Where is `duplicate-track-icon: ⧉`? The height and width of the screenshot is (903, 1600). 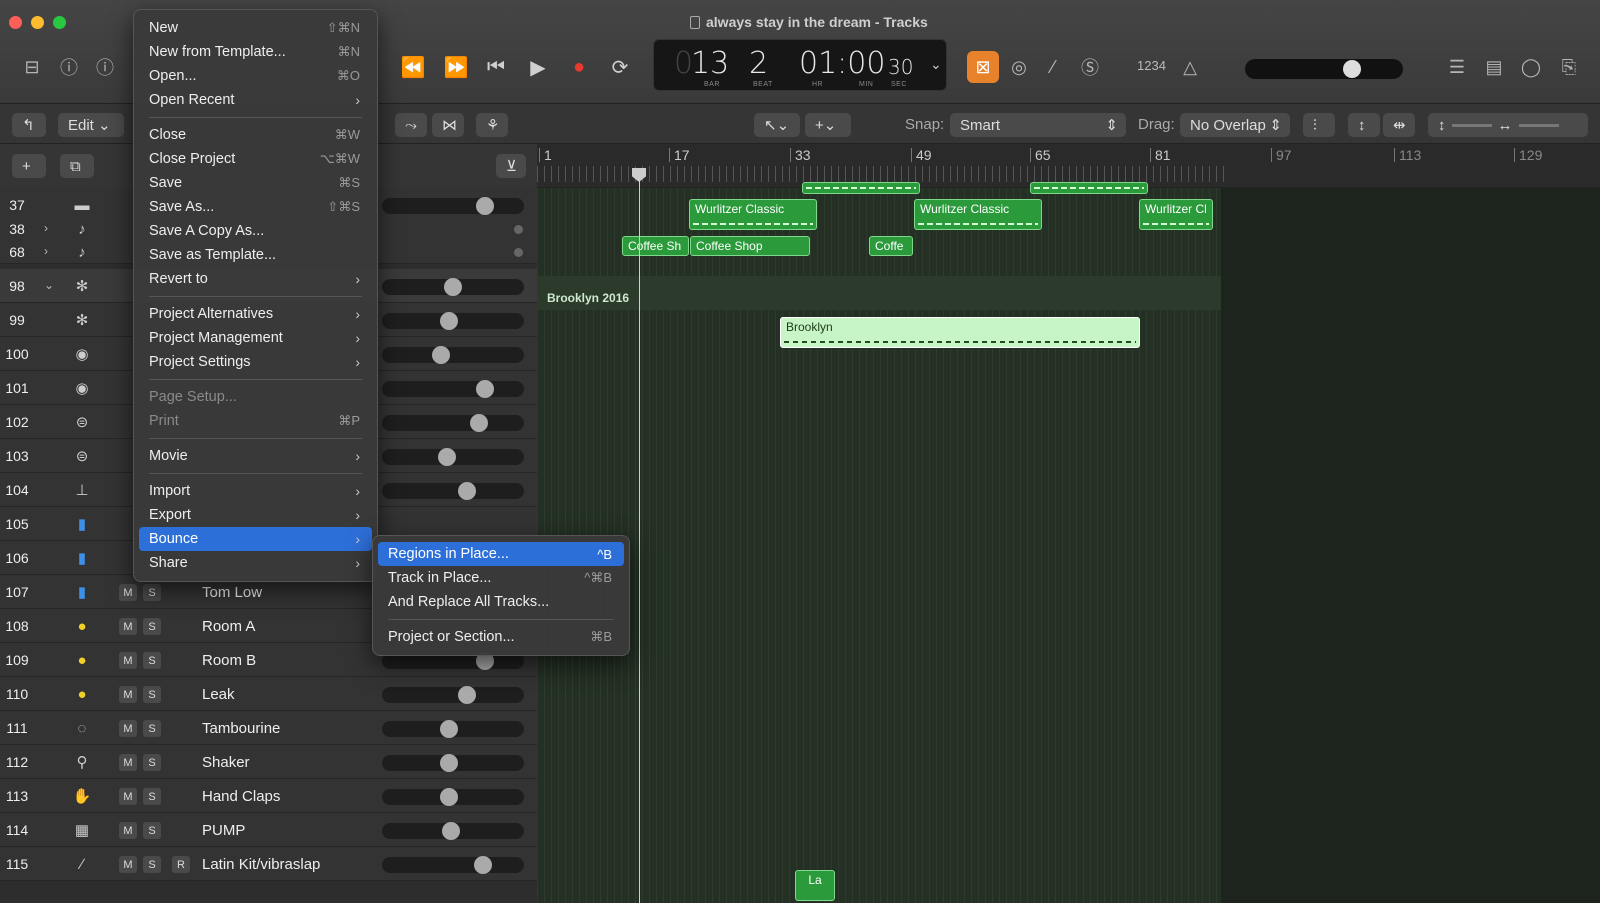 duplicate-track-icon: ⧉ is located at coordinates (77, 166).